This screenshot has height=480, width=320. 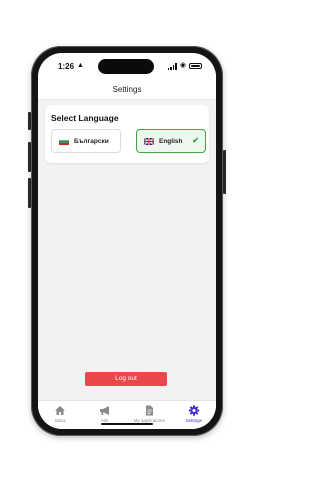 What do you see at coordinates (64, 141) in the screenshot?
I see `bulgaria-flag-icon` at bounding box center [64, 141].